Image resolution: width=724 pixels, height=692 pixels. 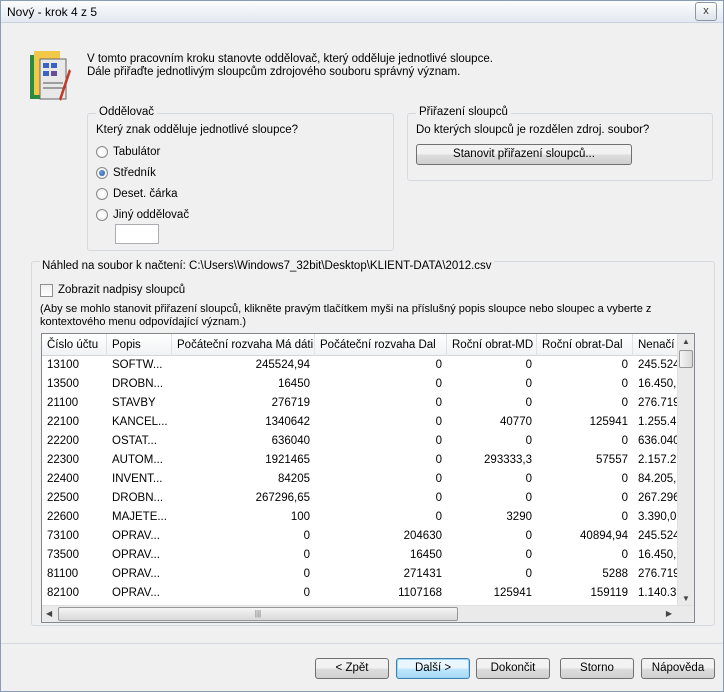 What do you see at coordinates (76, 536) in the screenshot?
I see `cell-account: 73100` at bounding box center [76, 536].